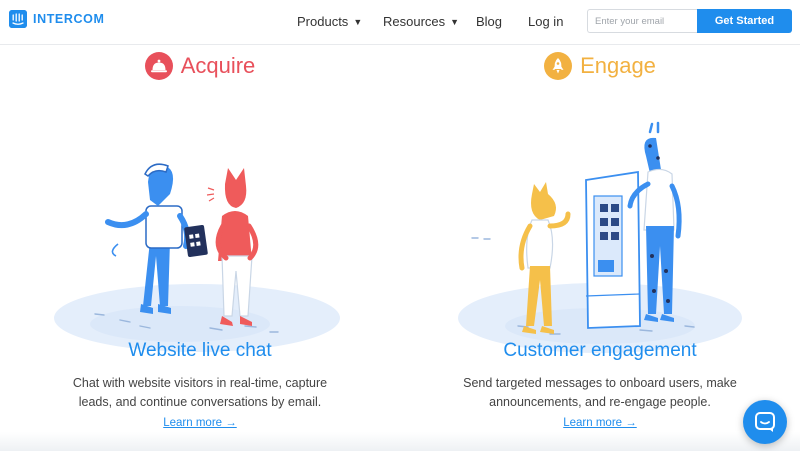 Image resolution: width=800 pixels, height=451 pixels. I want to click on get-started-button: Get Started, so click(744, 21).